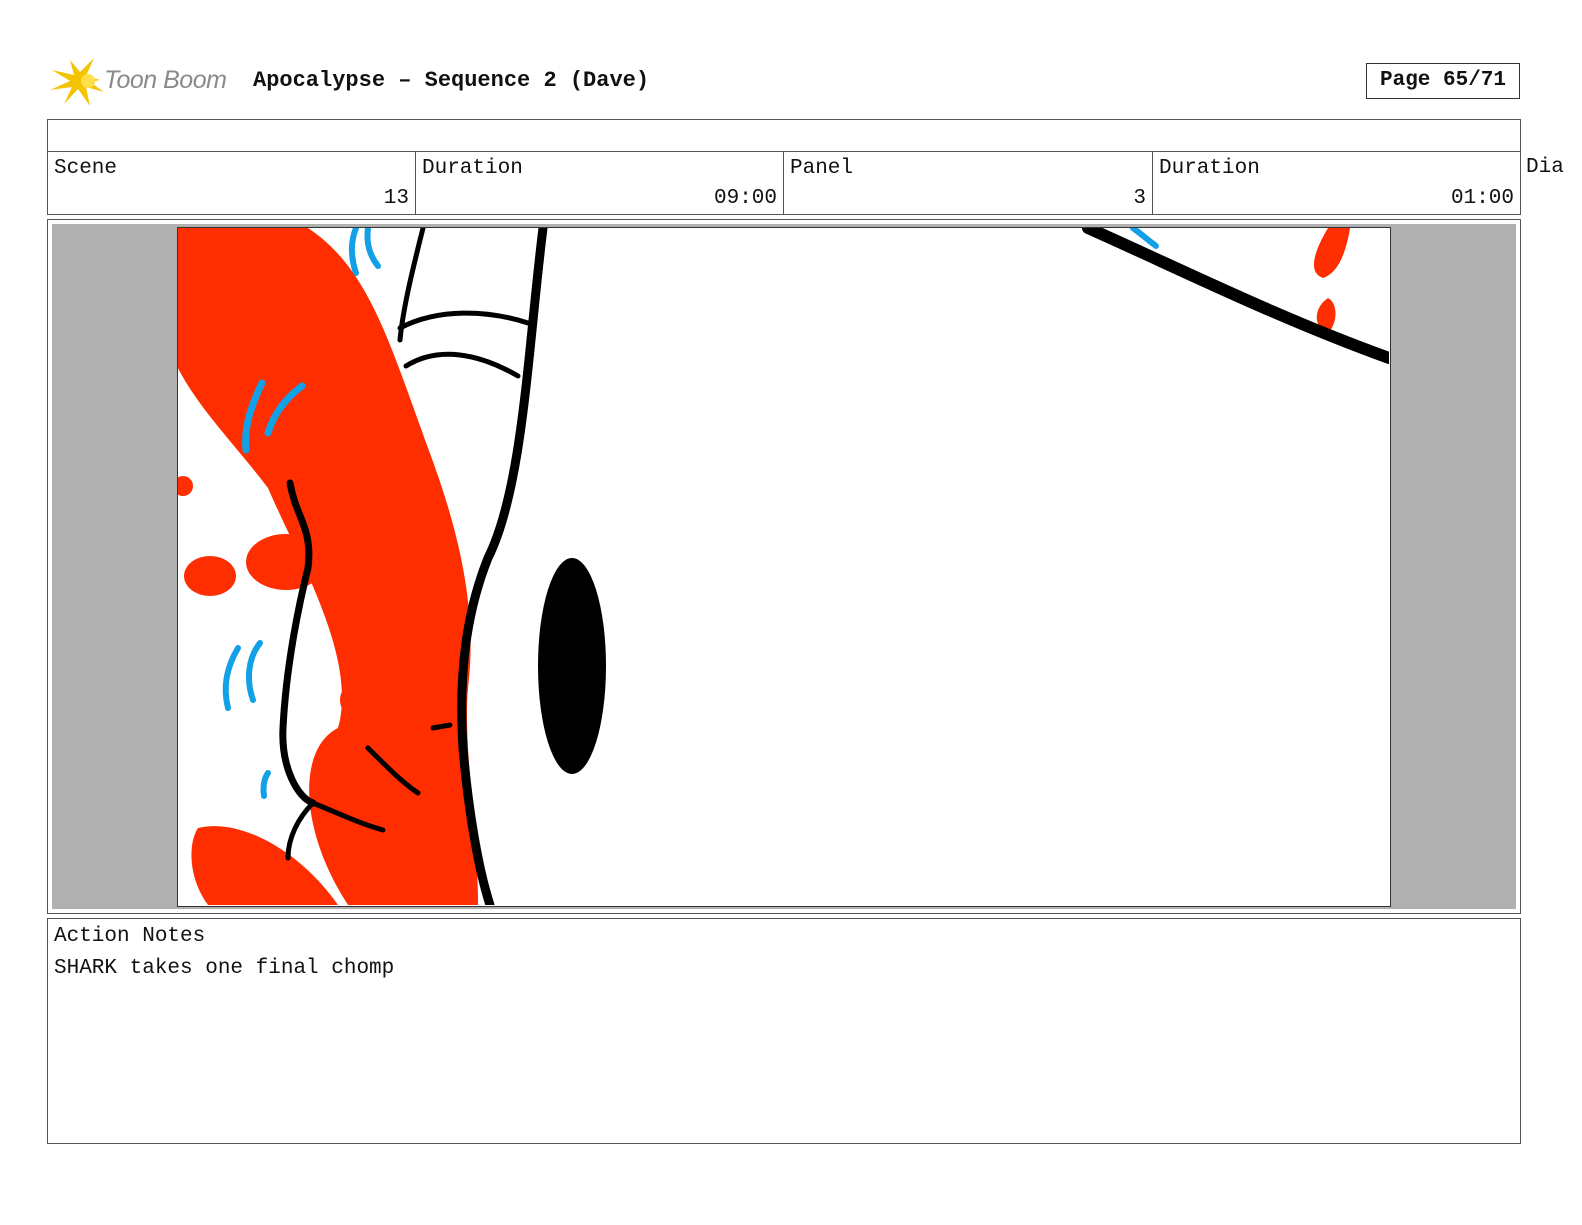  I want to click on scene-duration-value: 09:00, so click(745, 198).